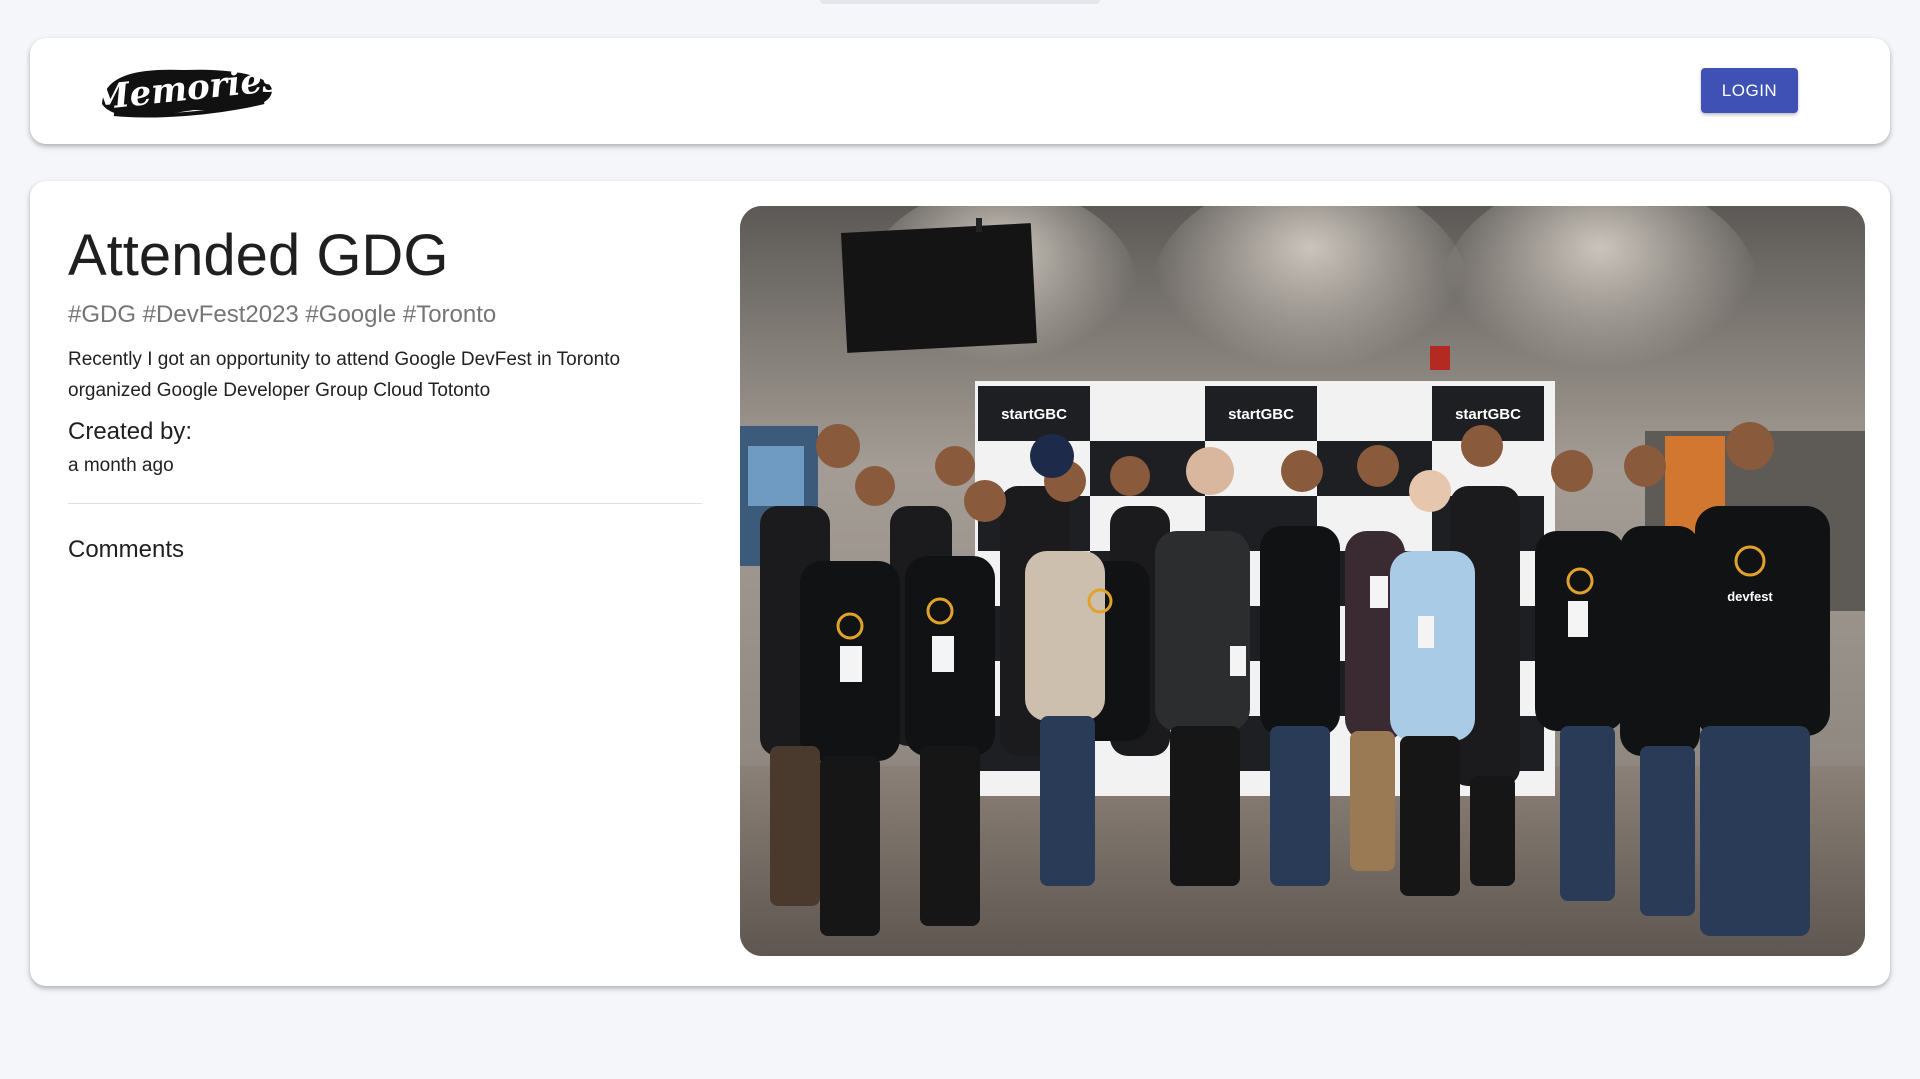 Image resolution: width=1920 pixels, height=1079 pixels. What do you see at coordinates (1749, 90) in the screenshot?
I see `login-button: LOGIN` at bounding box center [1749, 90].